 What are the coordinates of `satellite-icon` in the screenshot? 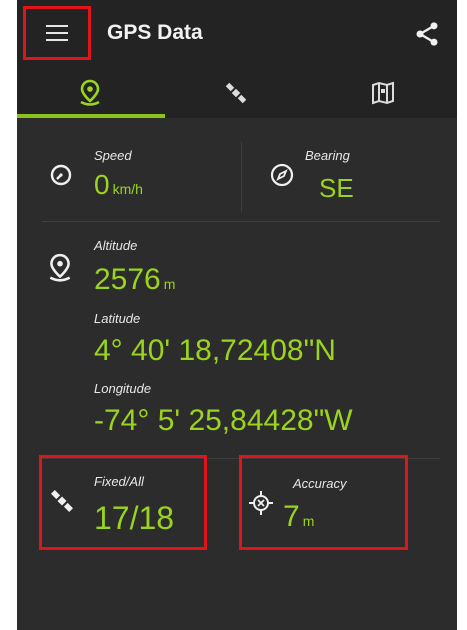 It's located at (236, 93).